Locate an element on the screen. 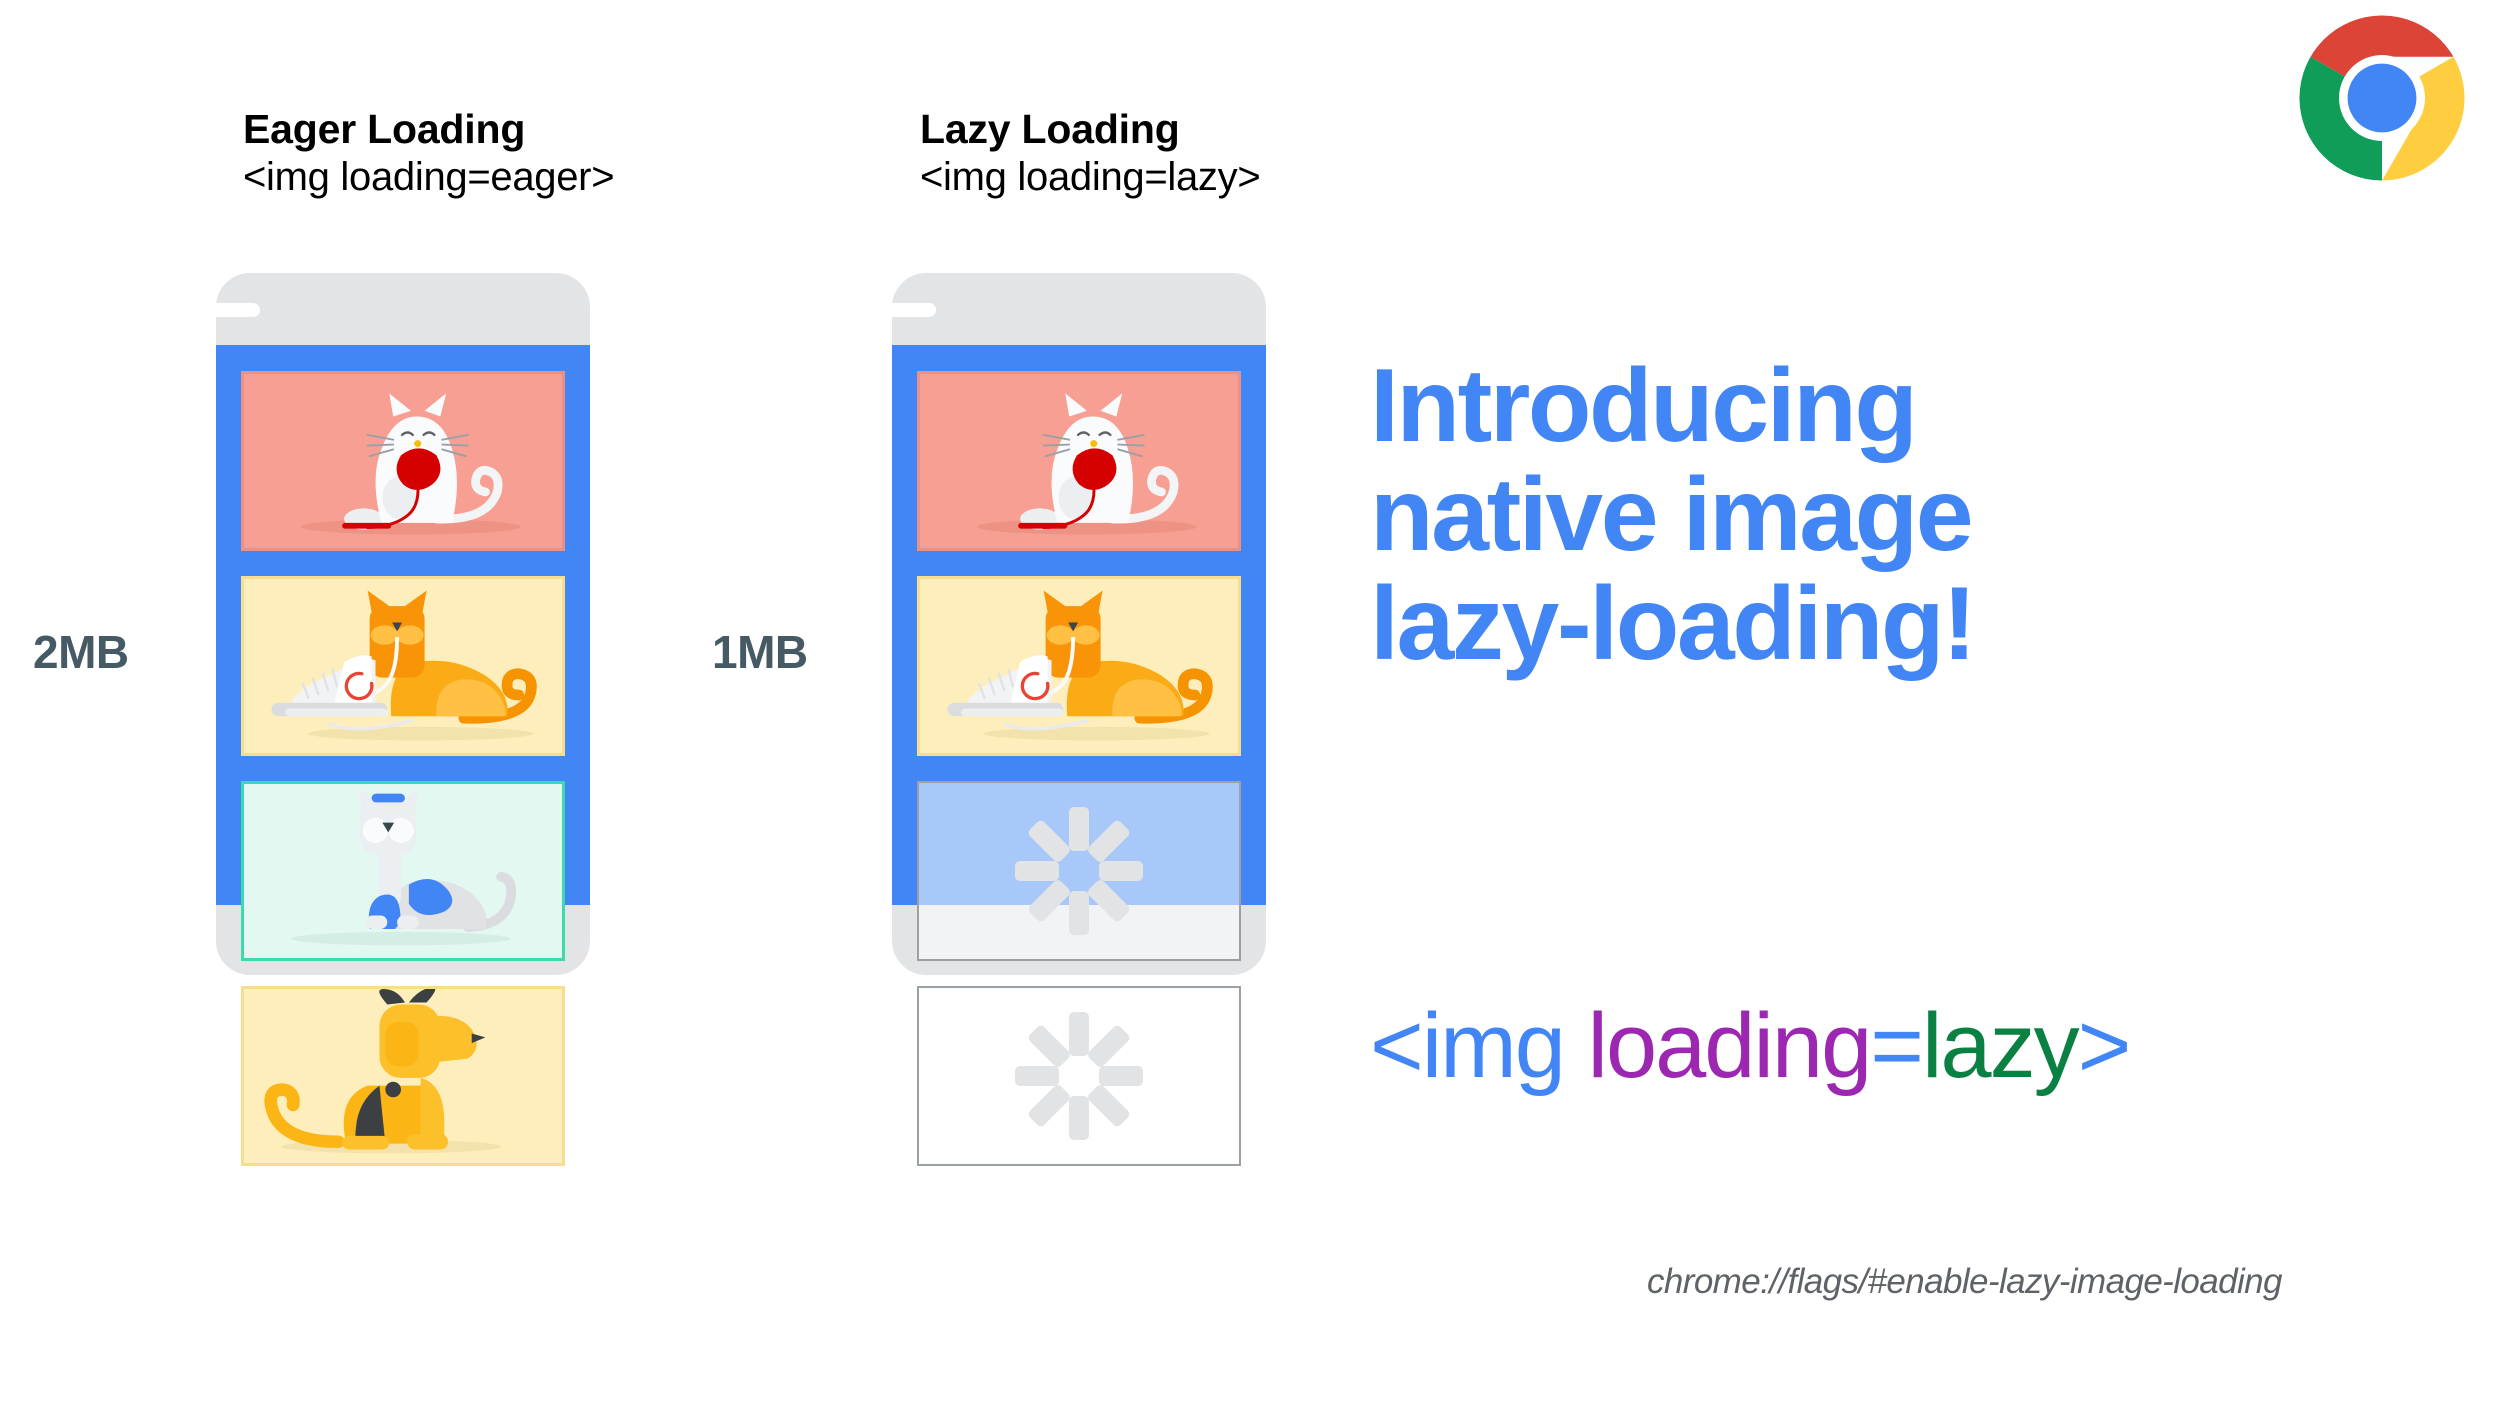 This screenshot has height=1406, width=2500. image-card-blue-gray-cat is located at coordinates (403, 871).